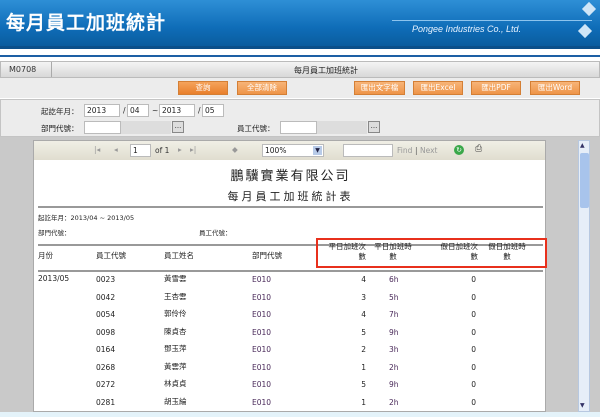  Describe the element at coordinates (106, 332) in the screenshot. I see `row-id: 0098` at that location.